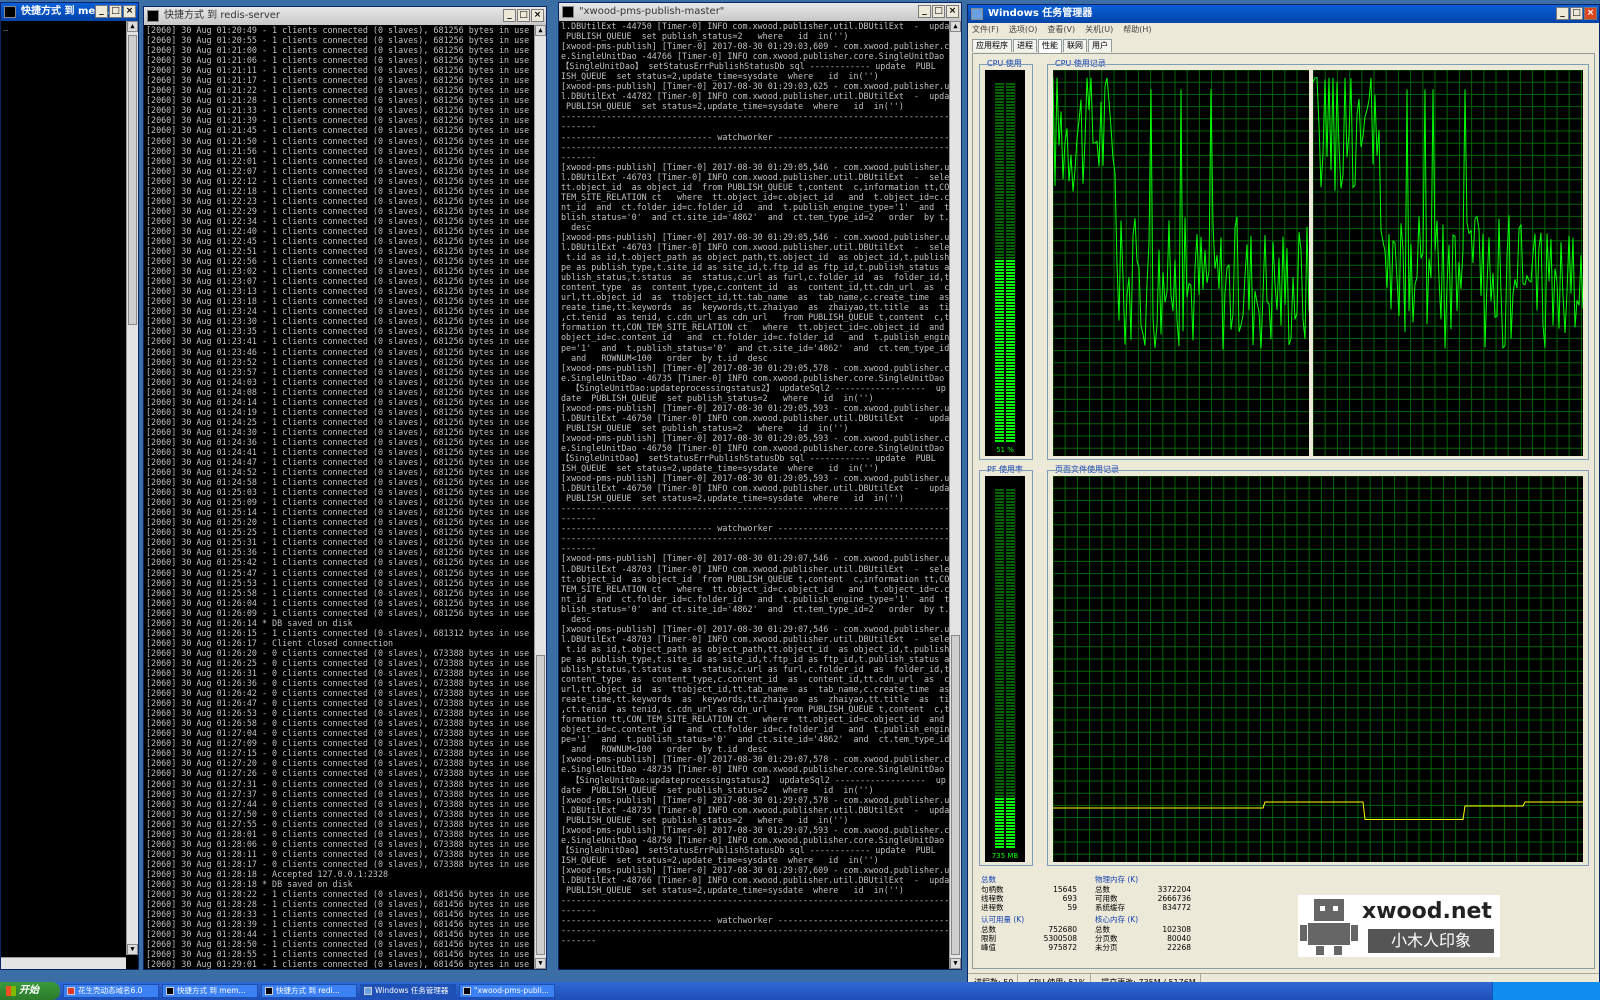 The width and height of the screenshot is (1600, 1000). I want to click on title-bar: 快捷方式 到 redis-server _ □ ×, so click(345, 16).